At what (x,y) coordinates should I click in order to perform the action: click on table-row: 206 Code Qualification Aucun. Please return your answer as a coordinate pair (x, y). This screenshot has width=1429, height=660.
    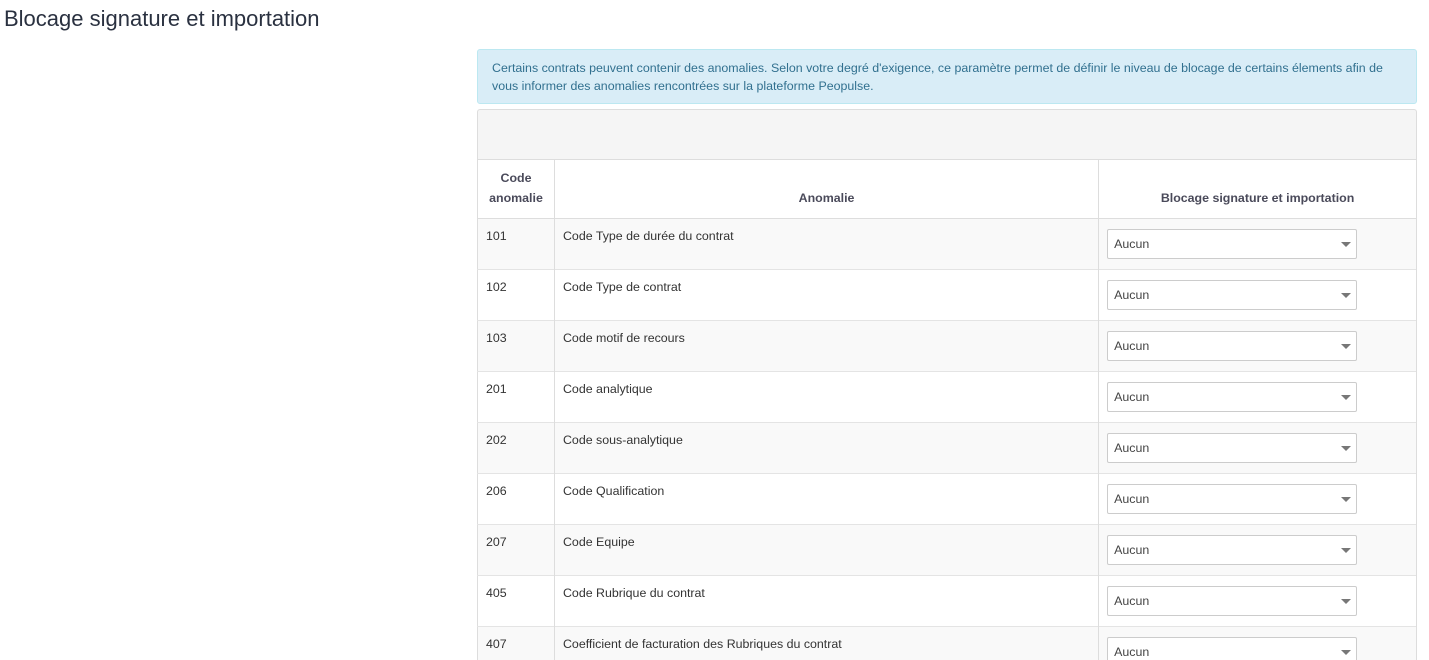
    Looking at the image, I should click on (947, 499).